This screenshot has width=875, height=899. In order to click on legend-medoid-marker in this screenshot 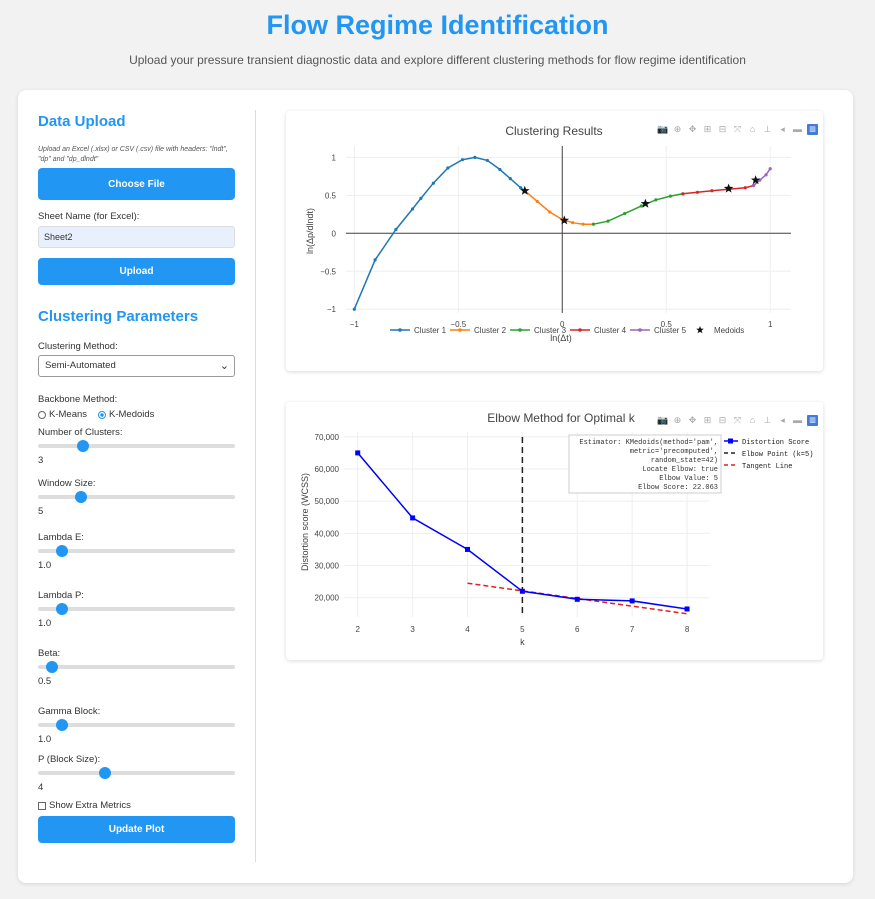, I will do `click(700, 330)`.